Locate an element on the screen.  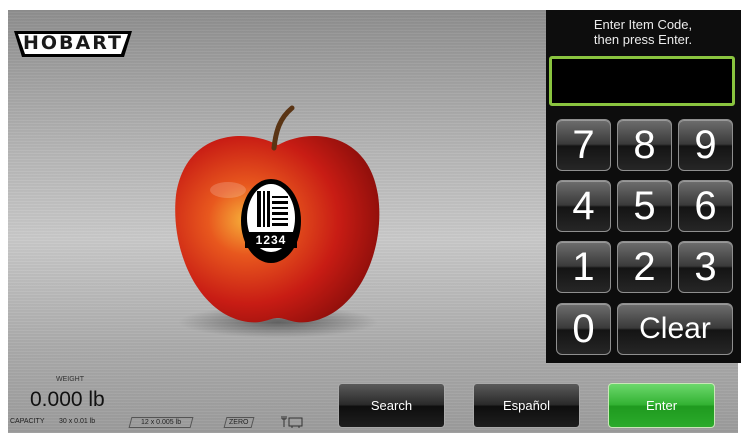
key-0: 0 is located at coordinates (583, 329).